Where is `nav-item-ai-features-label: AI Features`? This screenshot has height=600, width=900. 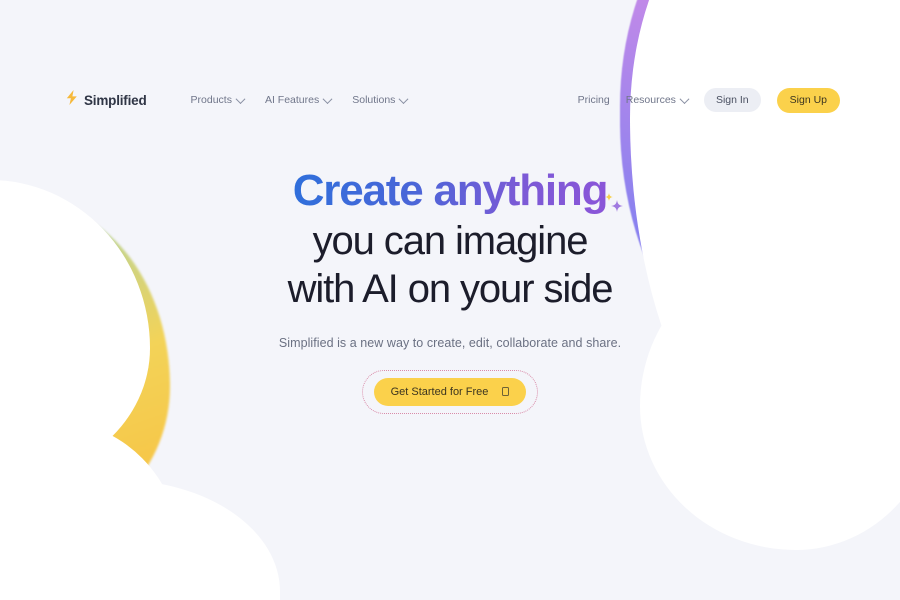 nav-item-ai-features-label: AI Features is located at coordinates (292, 100).